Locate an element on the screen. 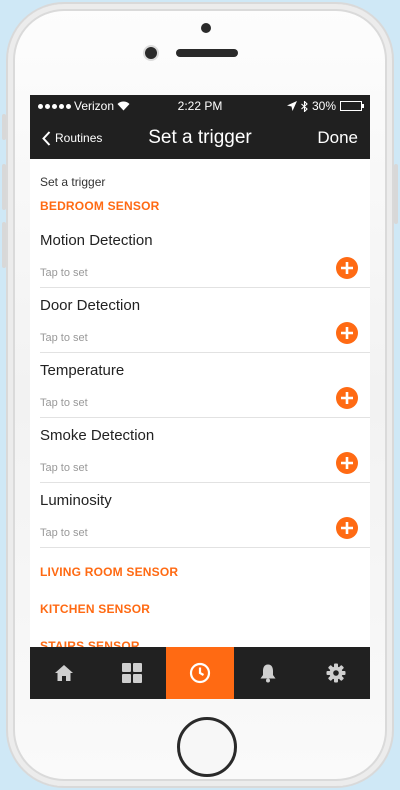 The height and width of the screenshot is (790, 400). clock-icon is located at coordinates (200, 673).